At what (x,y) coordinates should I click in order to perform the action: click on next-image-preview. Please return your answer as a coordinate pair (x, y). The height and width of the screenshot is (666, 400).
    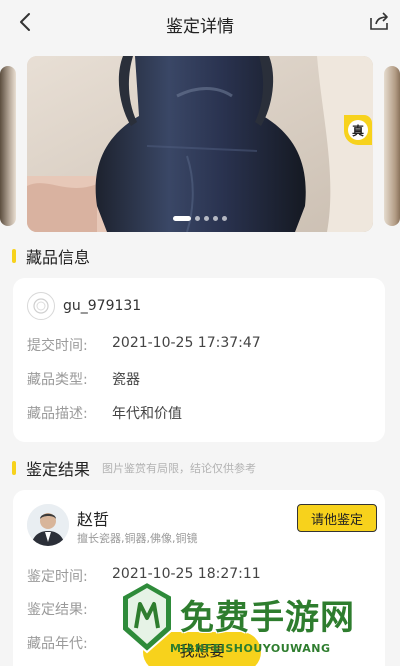
    Looking at the image, I should click on (392, 146).